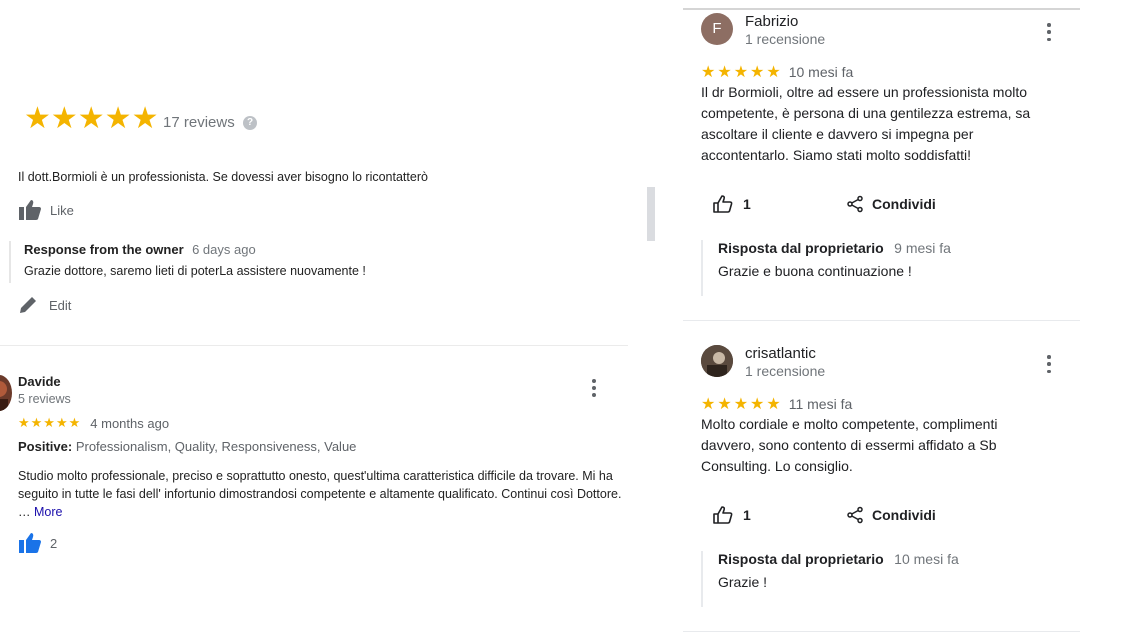 This screenshot has width=1122, height=639. What do you see at coordinates (39, 381) in the screenshot?
I see `reviewer-name: Davide` at bounding box center [39, 381].